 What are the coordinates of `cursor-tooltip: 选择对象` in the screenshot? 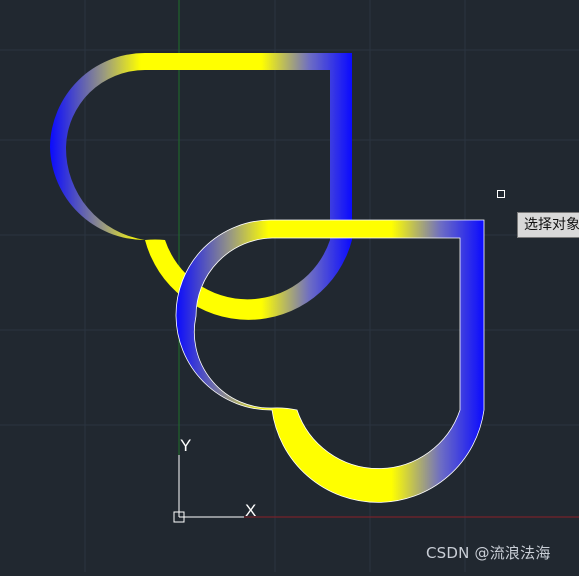 It's located at (548, 225).